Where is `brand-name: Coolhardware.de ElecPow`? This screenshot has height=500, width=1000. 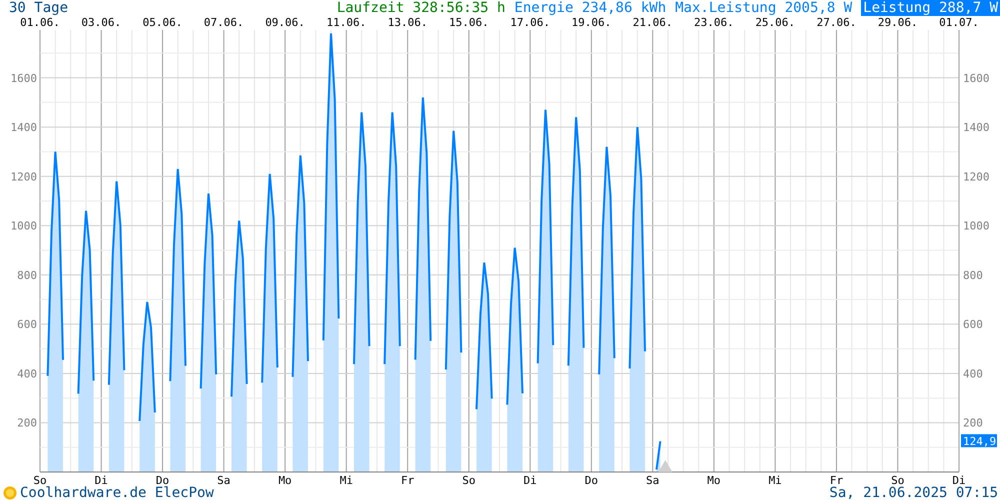
brand-name: Coolhardware.de ElecPow is located at coordinates (117, 493).